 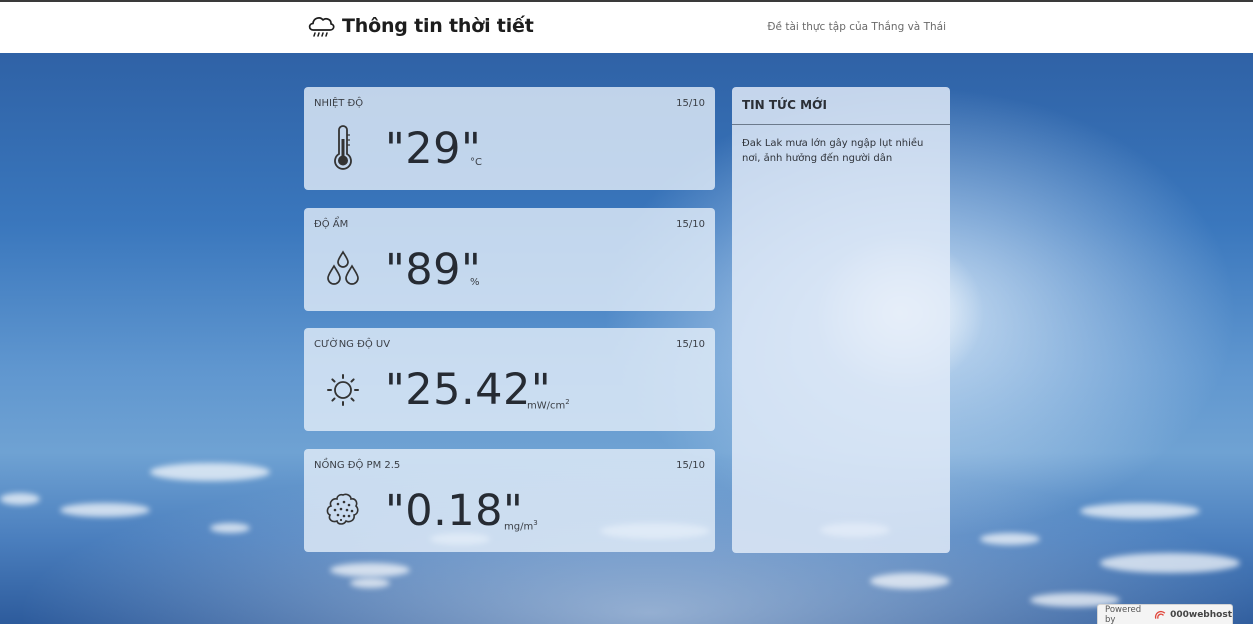 I want to click on dust-particles-icon, so click(x=342, y=509).